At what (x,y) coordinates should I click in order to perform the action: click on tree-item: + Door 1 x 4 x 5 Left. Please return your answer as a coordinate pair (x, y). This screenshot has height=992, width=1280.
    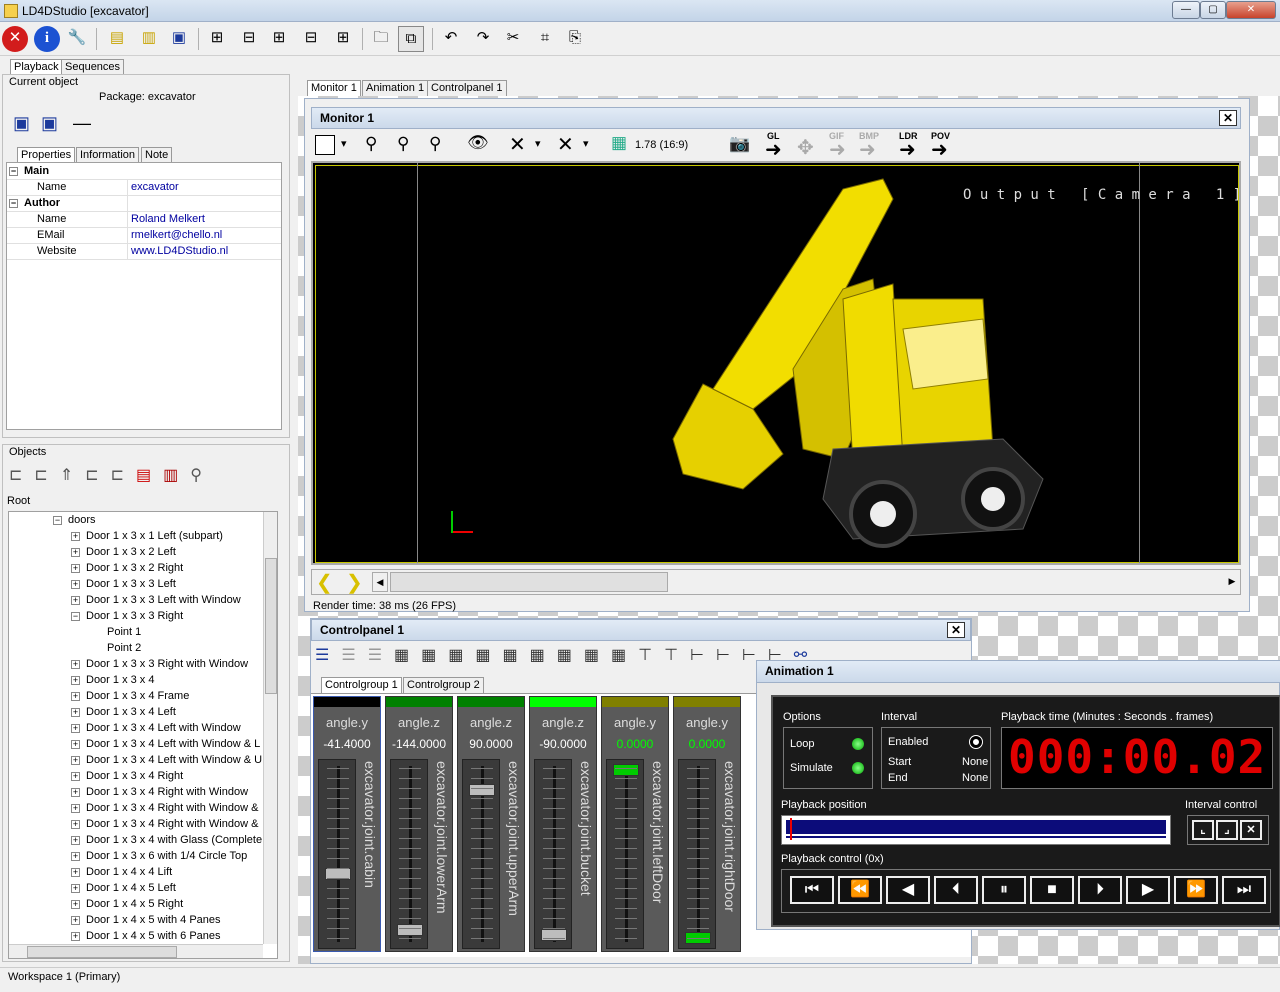
    Looking at the image, I should click on (123, 888).